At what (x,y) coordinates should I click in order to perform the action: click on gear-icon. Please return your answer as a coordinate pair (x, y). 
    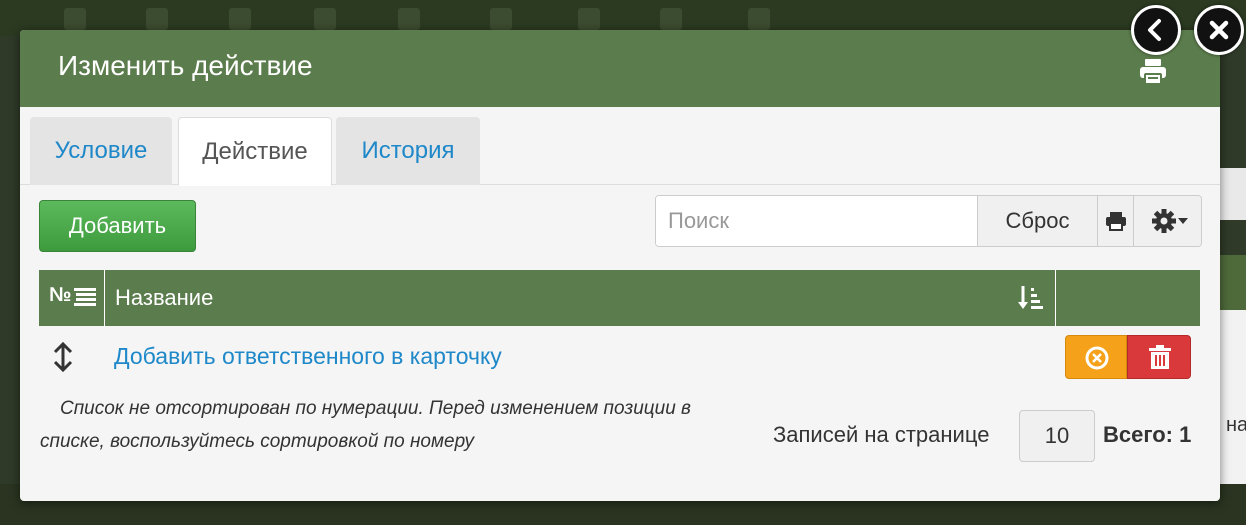
    Looking at the image, I should click on (1170, 221).